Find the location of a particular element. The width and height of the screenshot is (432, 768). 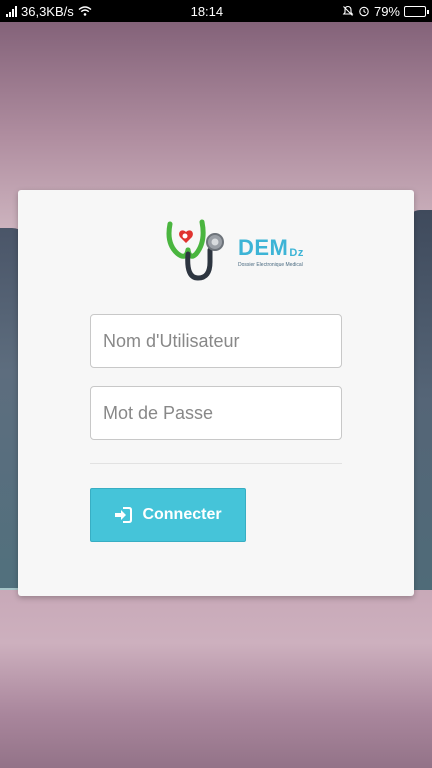

status-bar: 36,3KB/s 18:14 79% is located at coordinates (216, 11).